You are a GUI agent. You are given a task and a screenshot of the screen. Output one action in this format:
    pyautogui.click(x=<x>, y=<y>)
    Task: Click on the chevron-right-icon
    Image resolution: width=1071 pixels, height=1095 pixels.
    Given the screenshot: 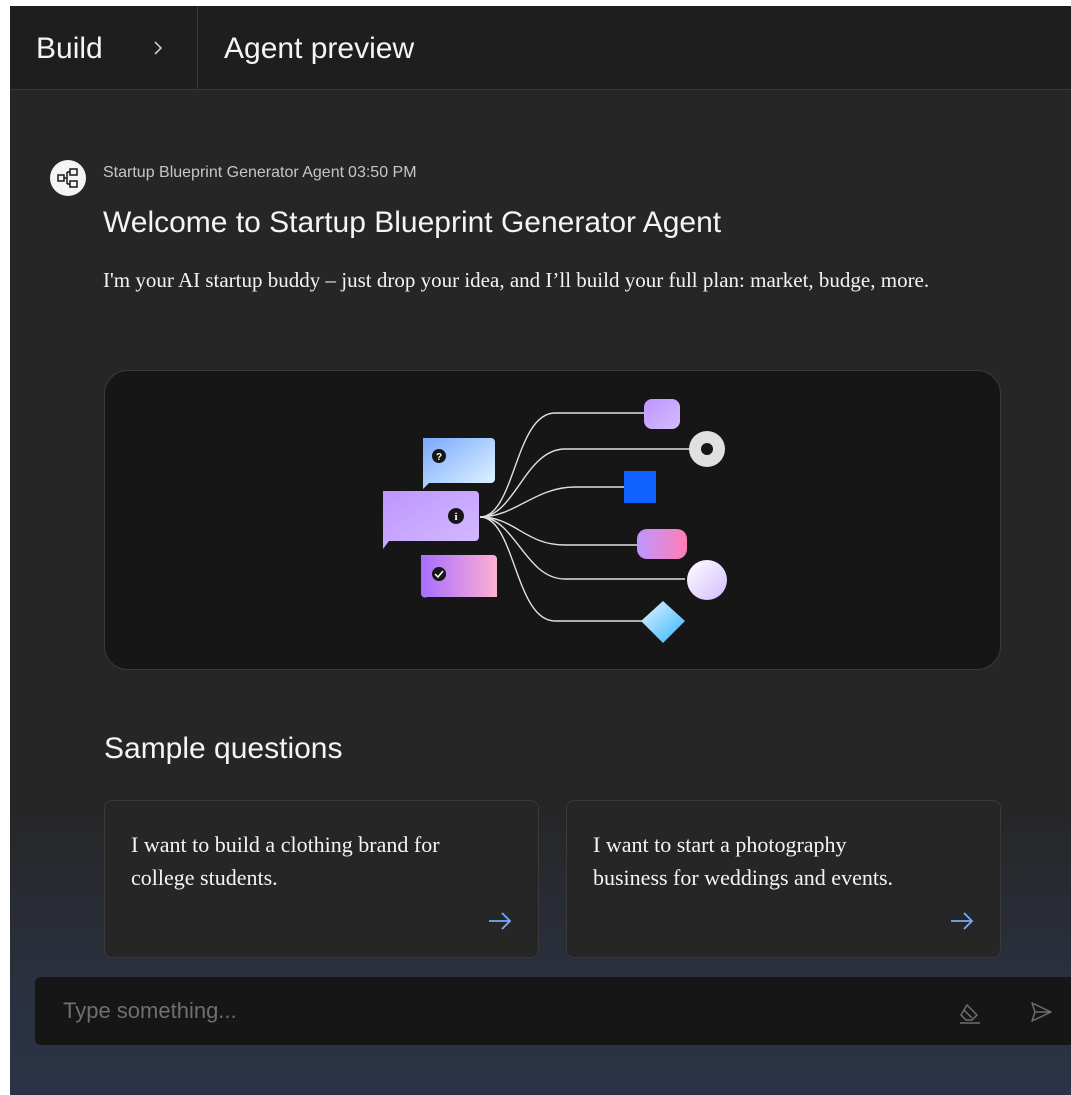 What is the action you would take?
    pyautogui.click(x=158, y=48)
    